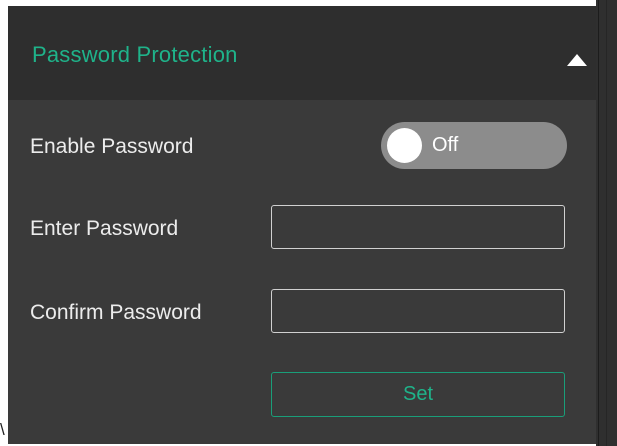  Describe the element at coordinates (112, 146) in the screenshot. I see `enable-password-label: Enable Password` at that location.